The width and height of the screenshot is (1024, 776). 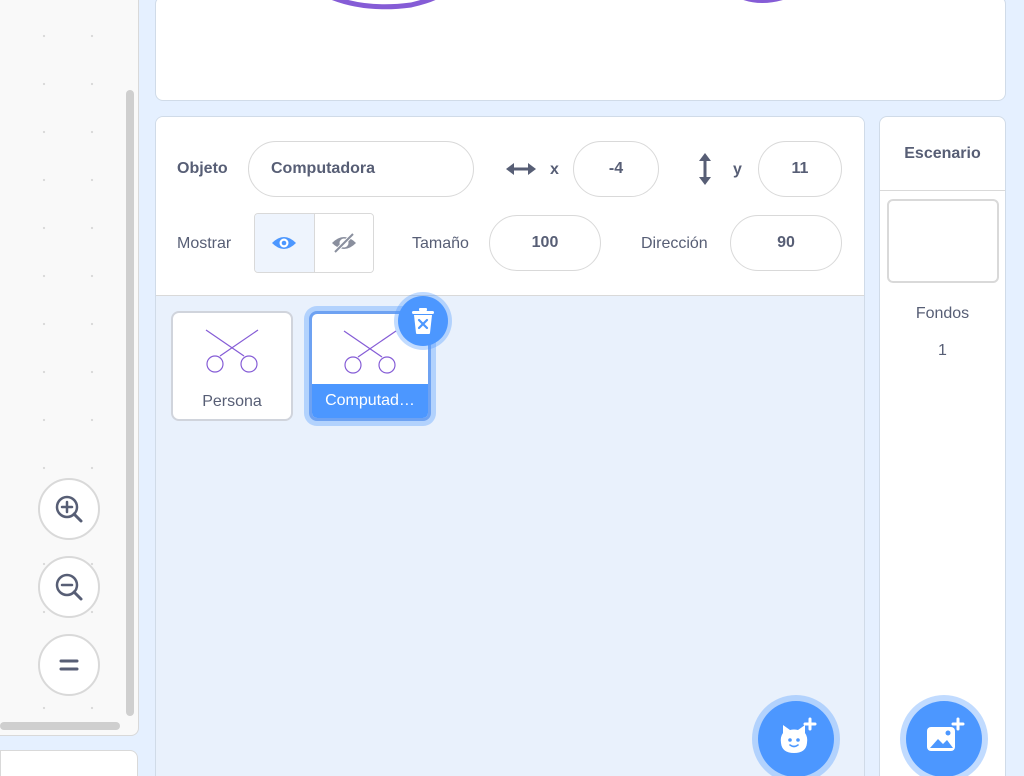 I want to click on sprite-name-input: Computadora, so click(x=361, y=169).